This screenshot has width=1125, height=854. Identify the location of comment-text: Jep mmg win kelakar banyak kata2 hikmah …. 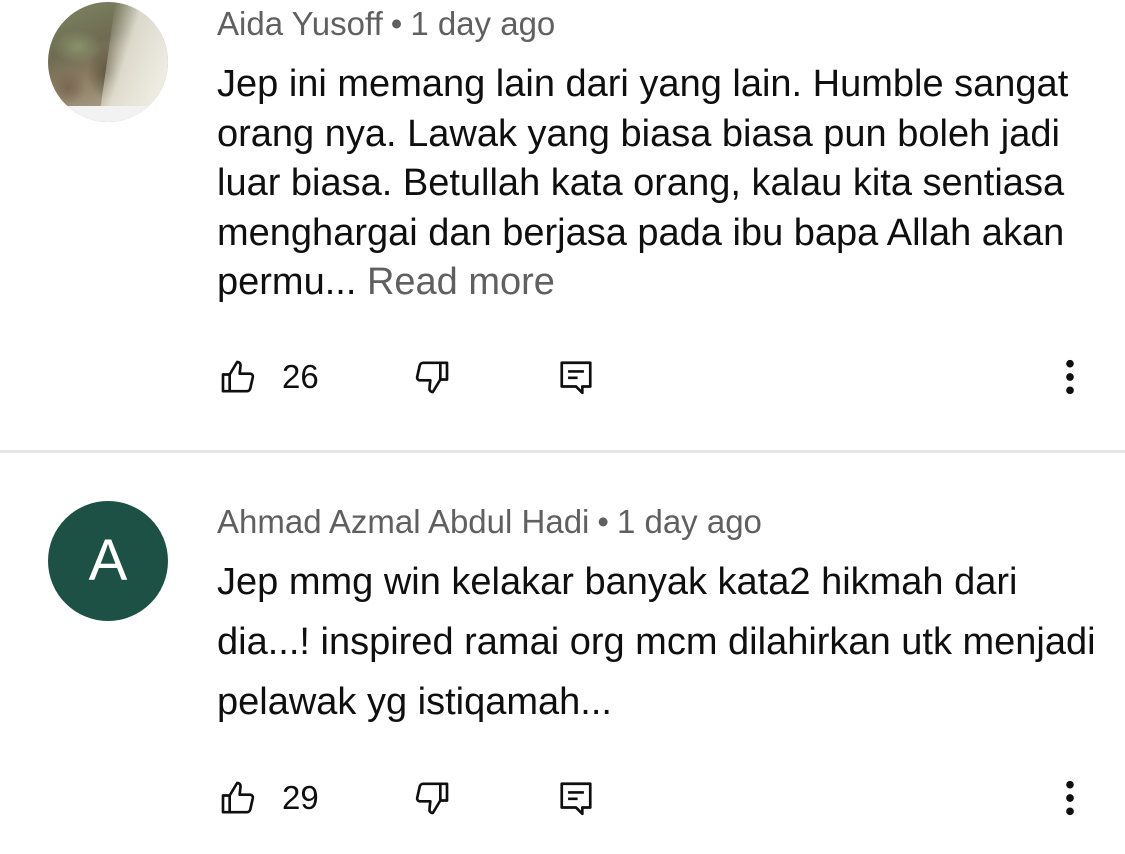
(656, 642).